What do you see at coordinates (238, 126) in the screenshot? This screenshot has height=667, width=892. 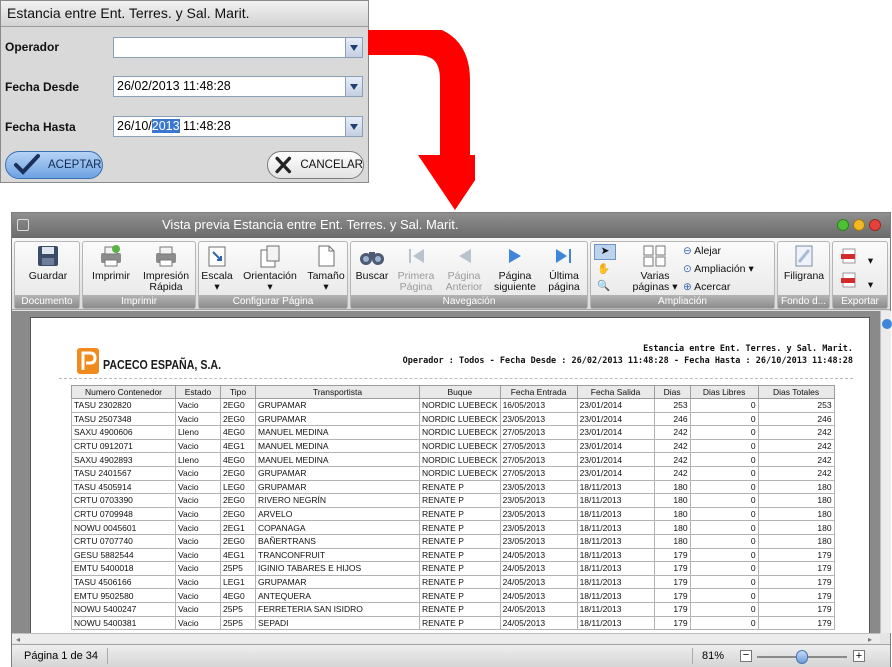 I see `fecha-hasta-field: 26/10/2013 11:48:28` at bounding box center [238, 126].